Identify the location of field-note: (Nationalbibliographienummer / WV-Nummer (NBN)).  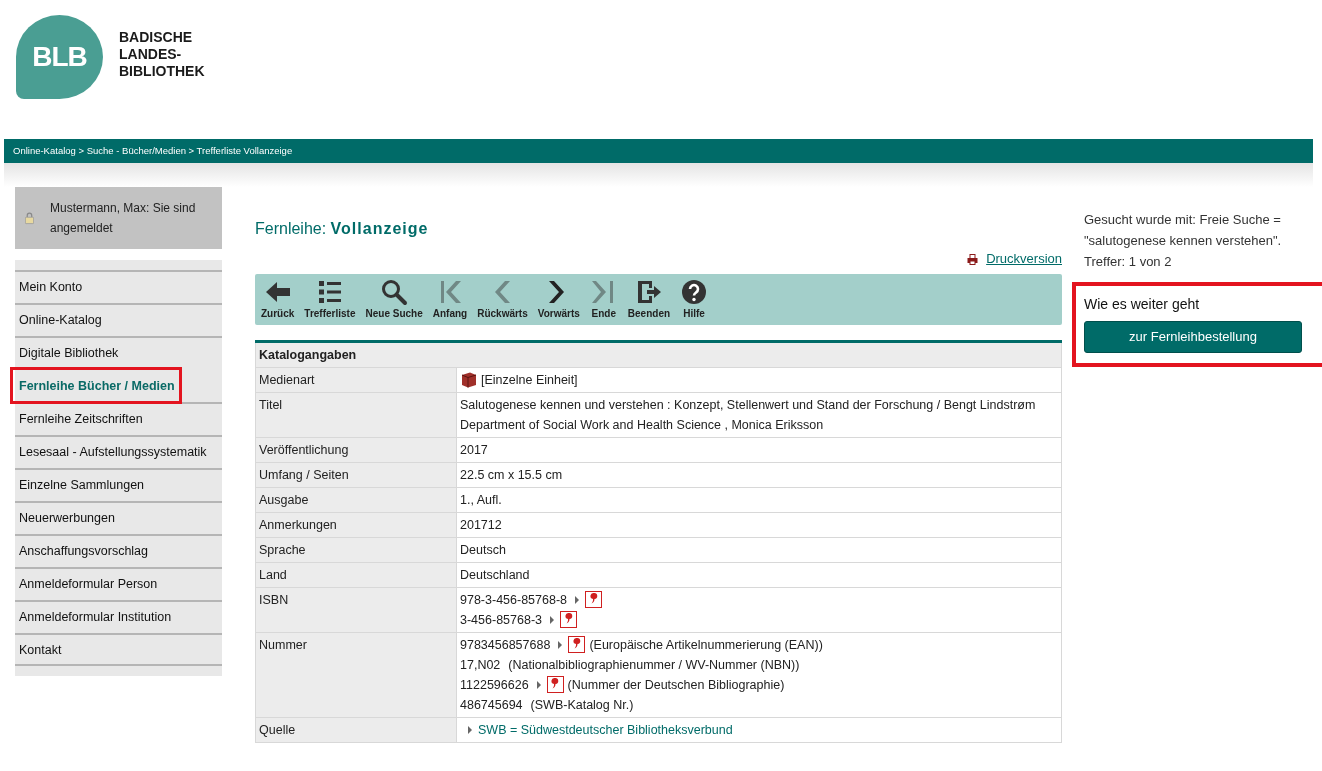
(654, 665).